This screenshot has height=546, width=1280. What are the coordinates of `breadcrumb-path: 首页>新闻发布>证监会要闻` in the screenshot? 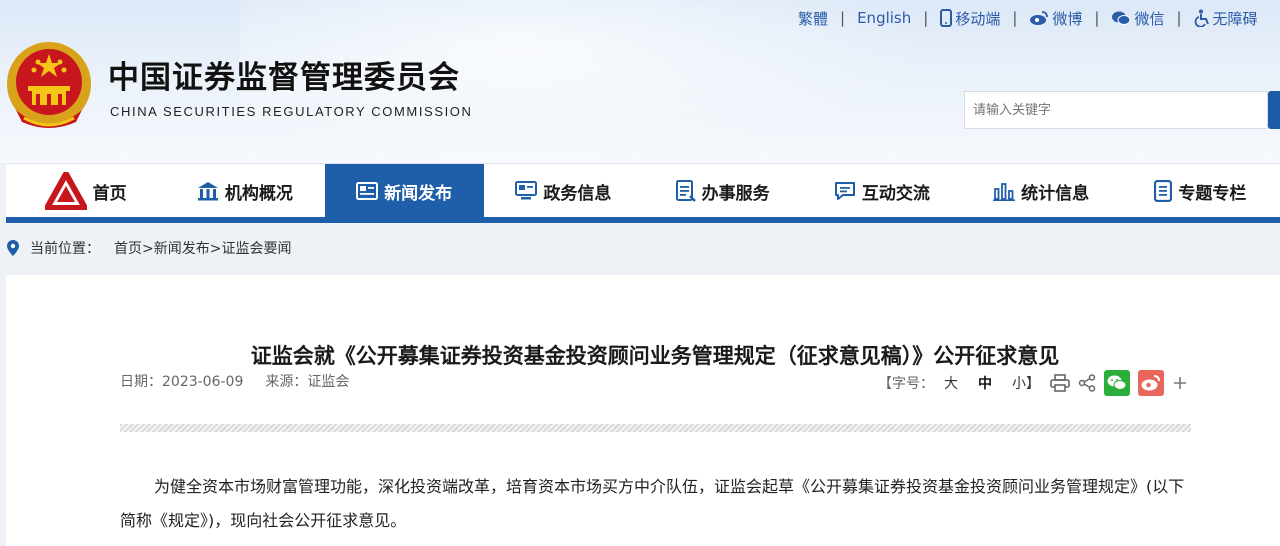 It's located at (202, 248).